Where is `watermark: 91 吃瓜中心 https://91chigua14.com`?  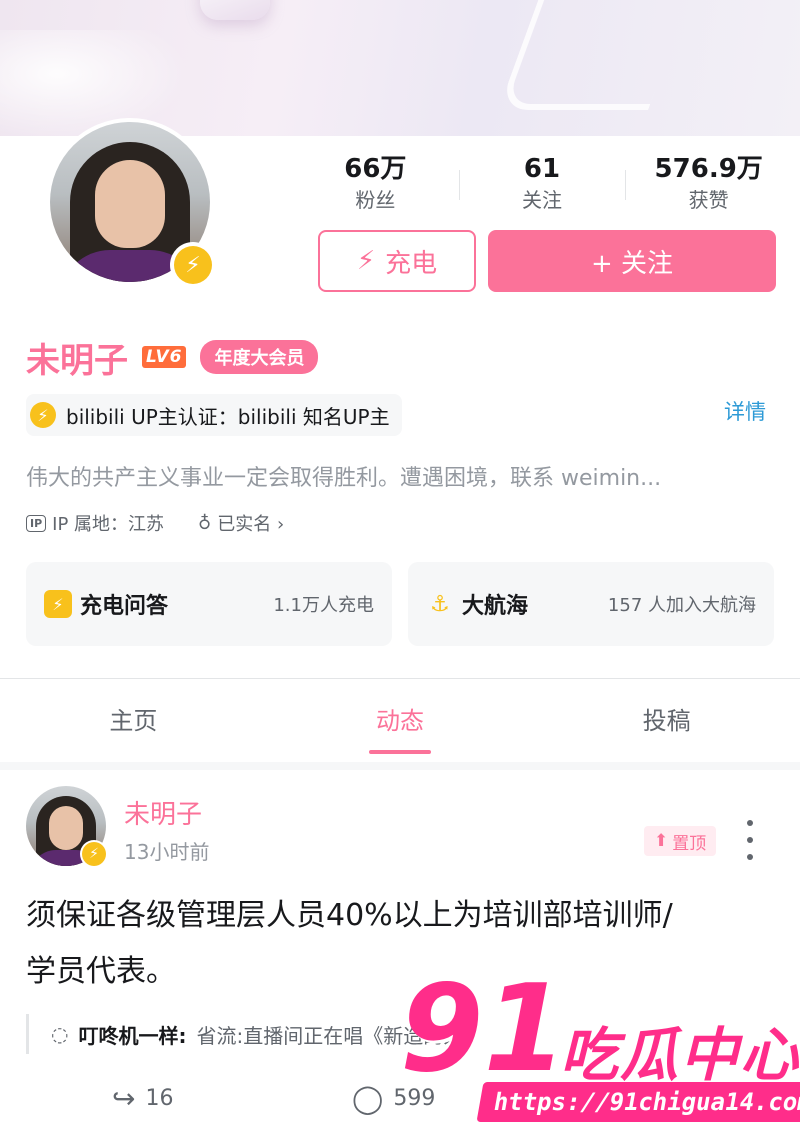 watermark: 91 吃瓜中心 https://91chigua14.com is located at coordinates (600, 1055).